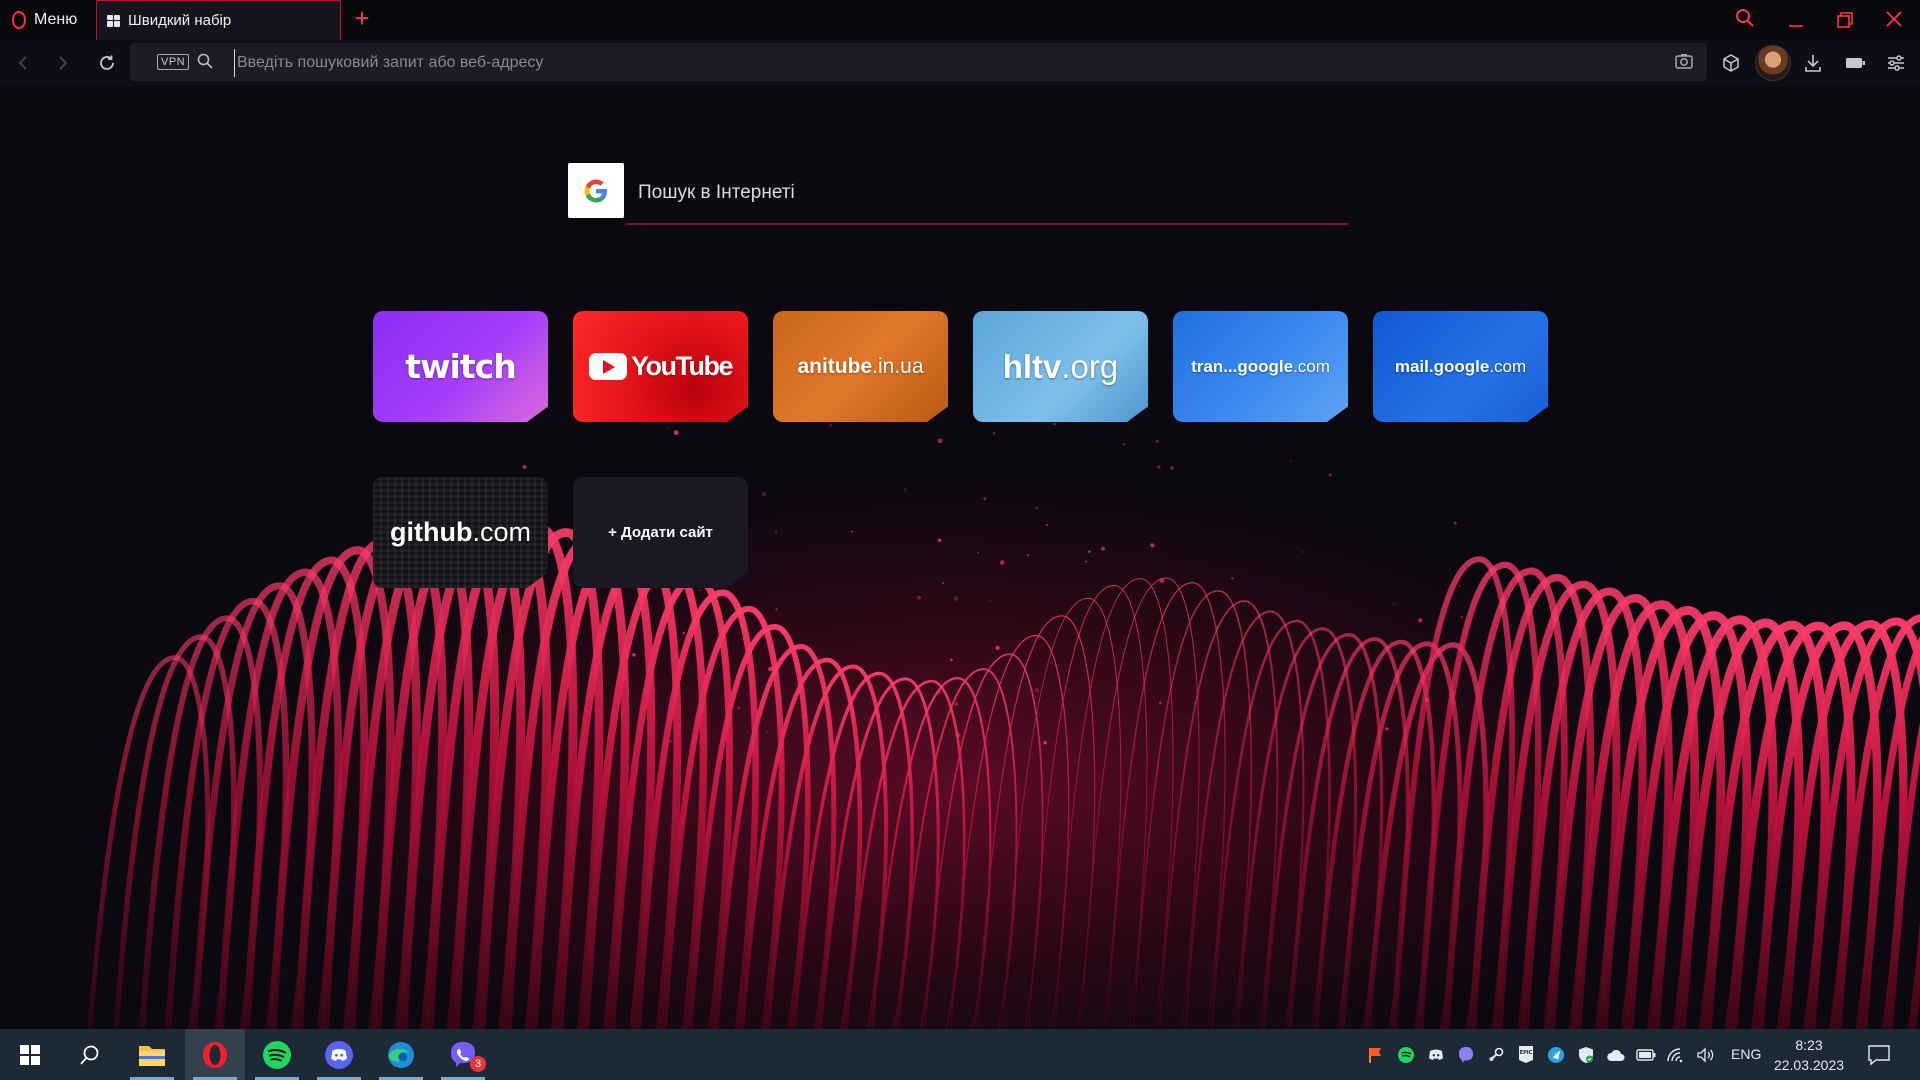 This screenshot has height=1080, width=1920. What do you see at coordinates (1845, 19) in the screenshot?
I see `restore-button` at bounding box center [1845, 19].